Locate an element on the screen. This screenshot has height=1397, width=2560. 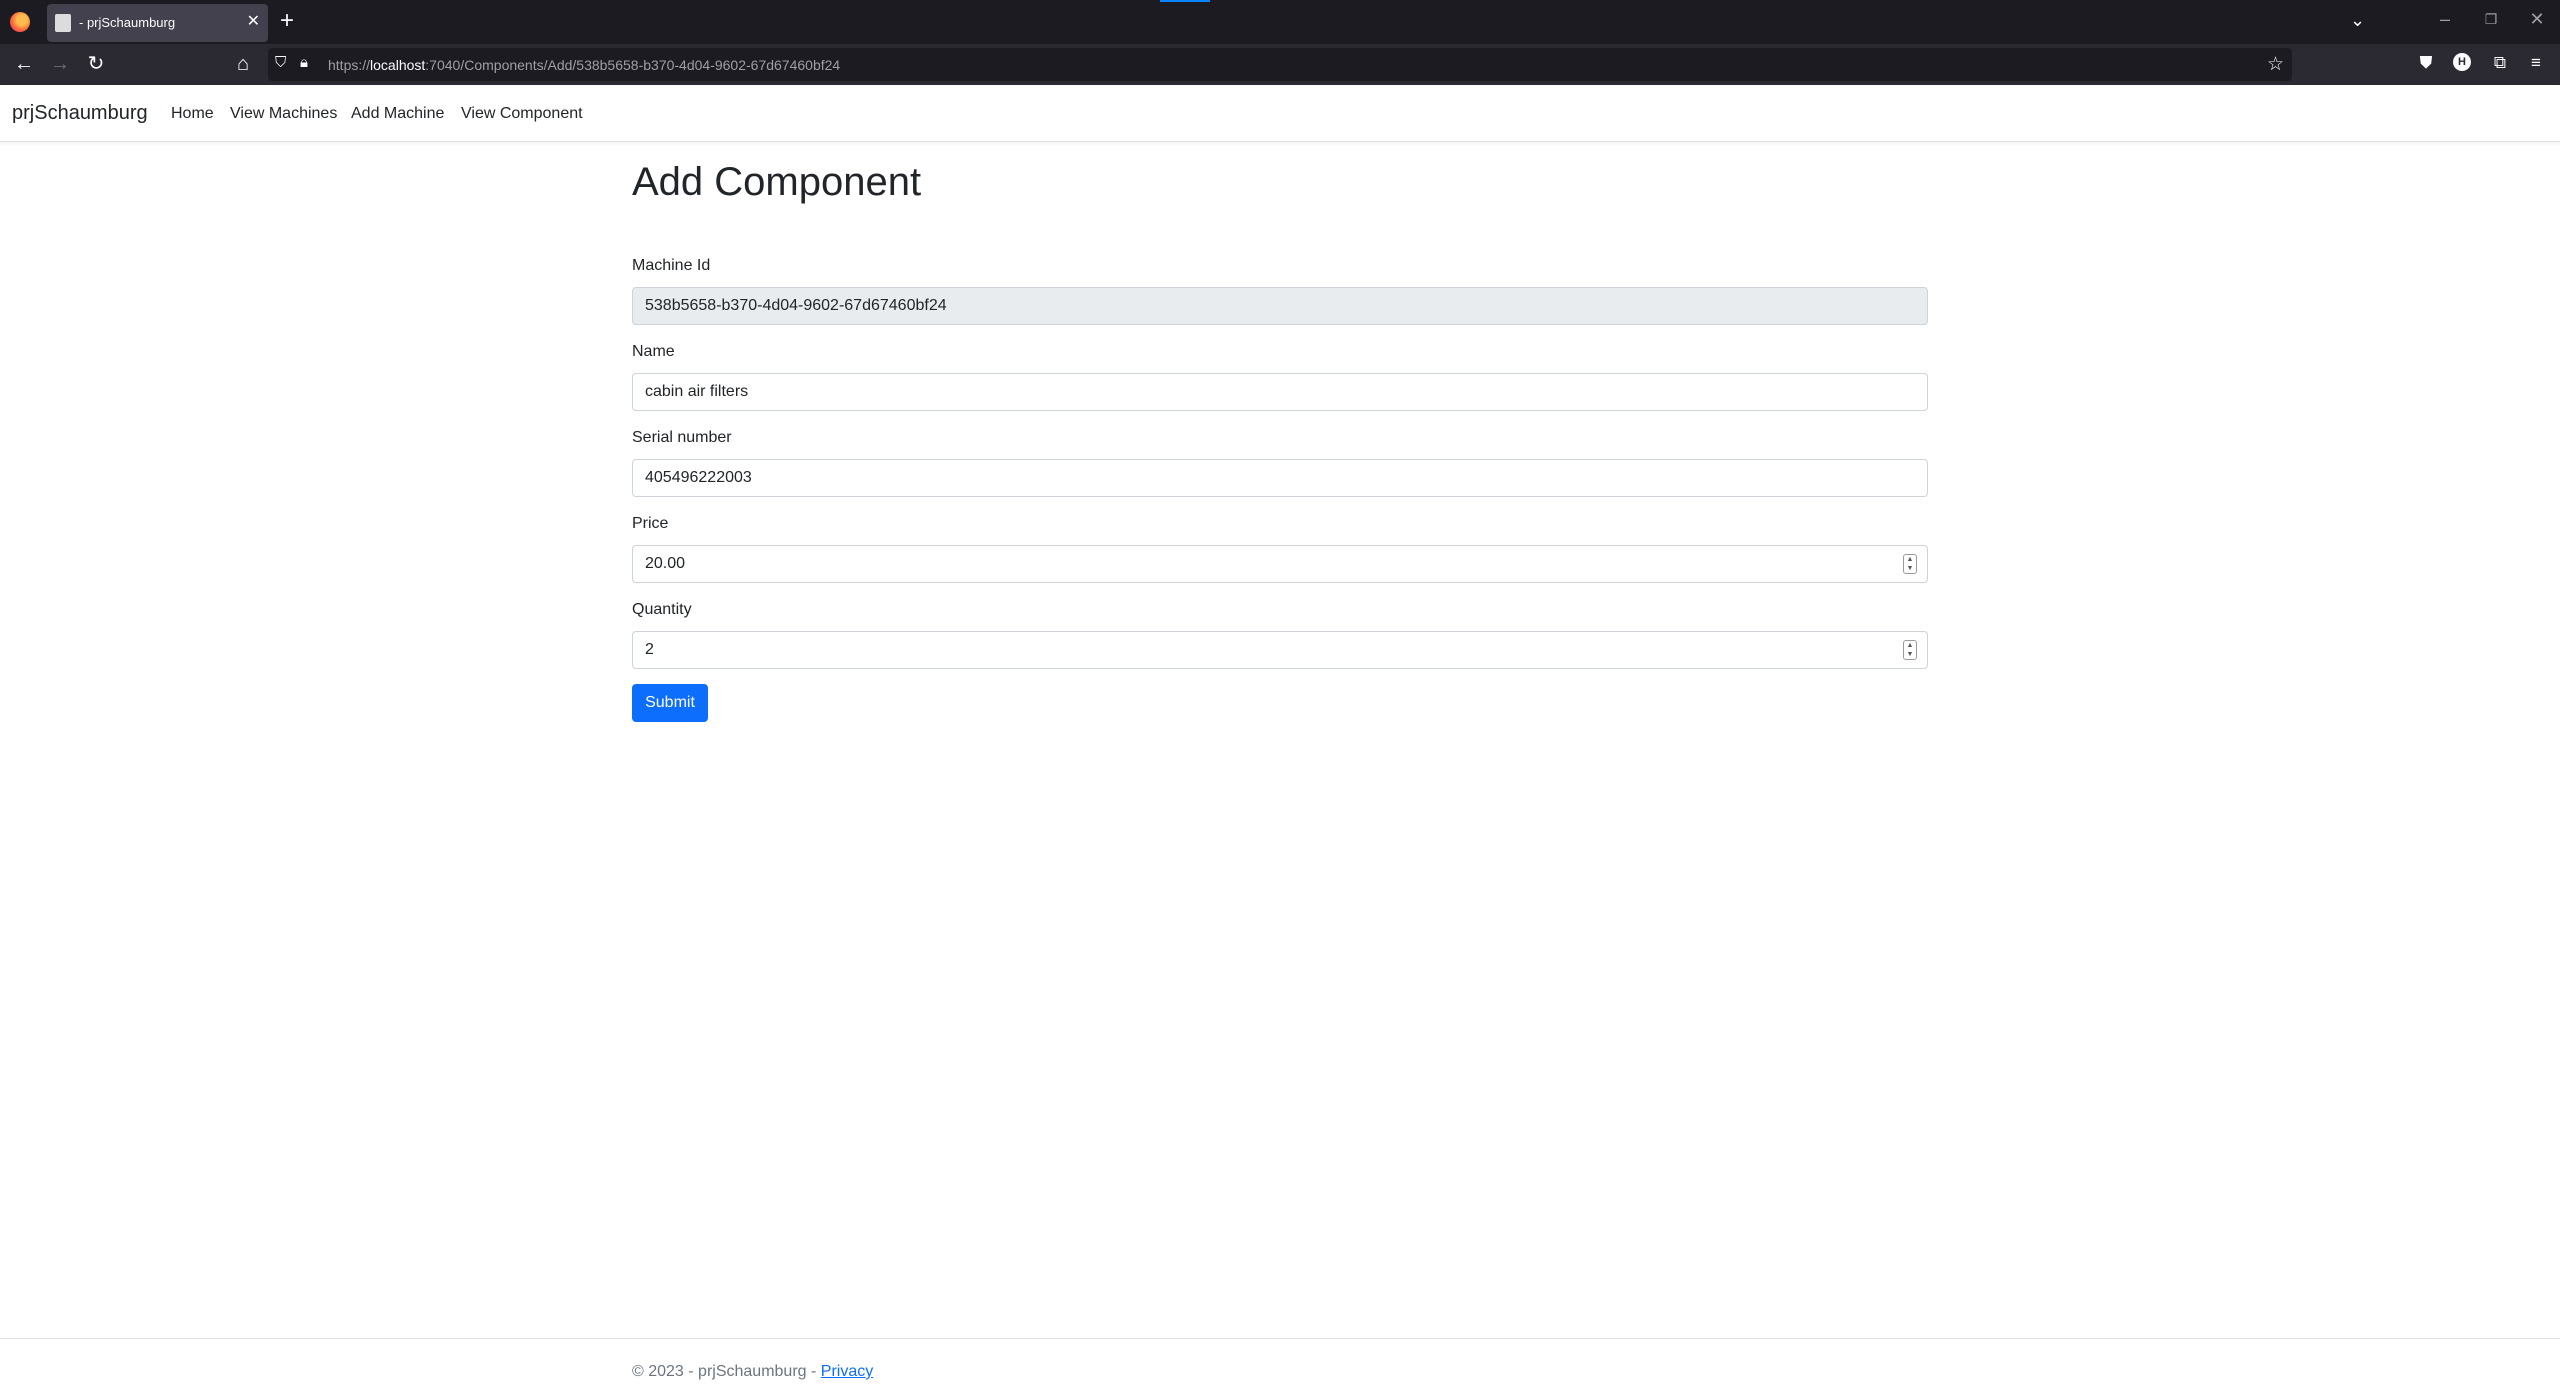
machine-id-label: Machine Id is located at coordinates (671, 265).